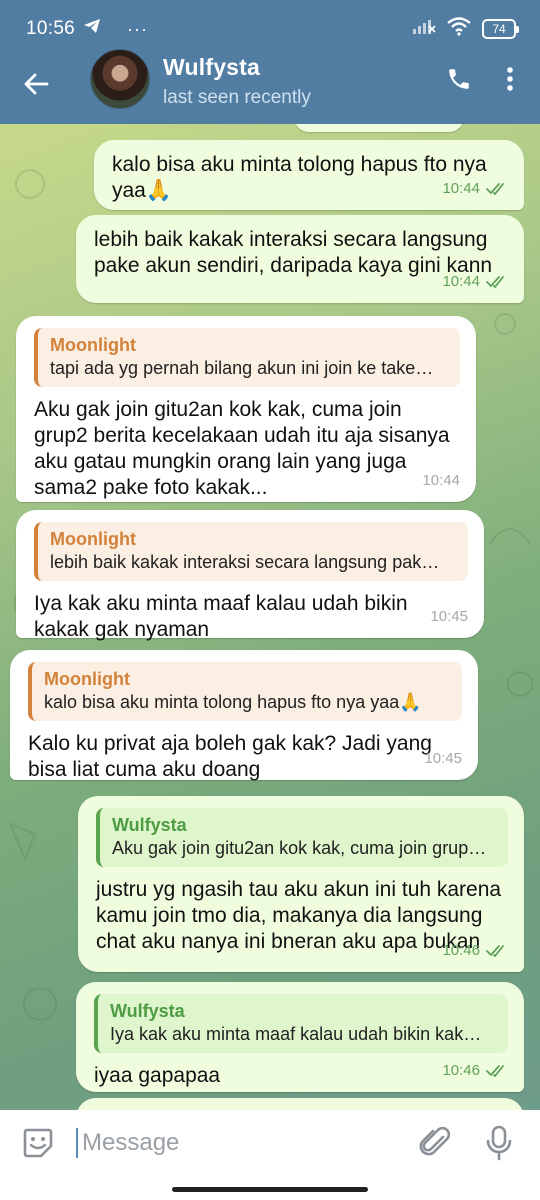  I want to click on attach-button, so click(435, 1143).